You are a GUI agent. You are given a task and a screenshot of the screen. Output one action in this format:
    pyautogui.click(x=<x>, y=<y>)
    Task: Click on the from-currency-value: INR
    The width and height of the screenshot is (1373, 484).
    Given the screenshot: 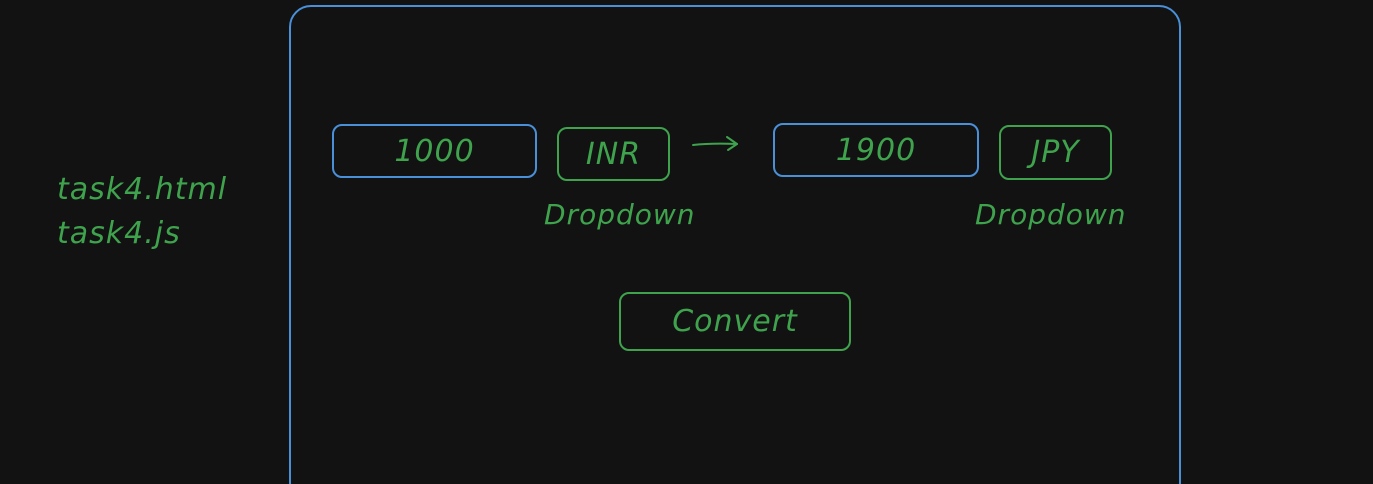 What is the action you would take?
    pyautogui.click(x=613, y=154)
    